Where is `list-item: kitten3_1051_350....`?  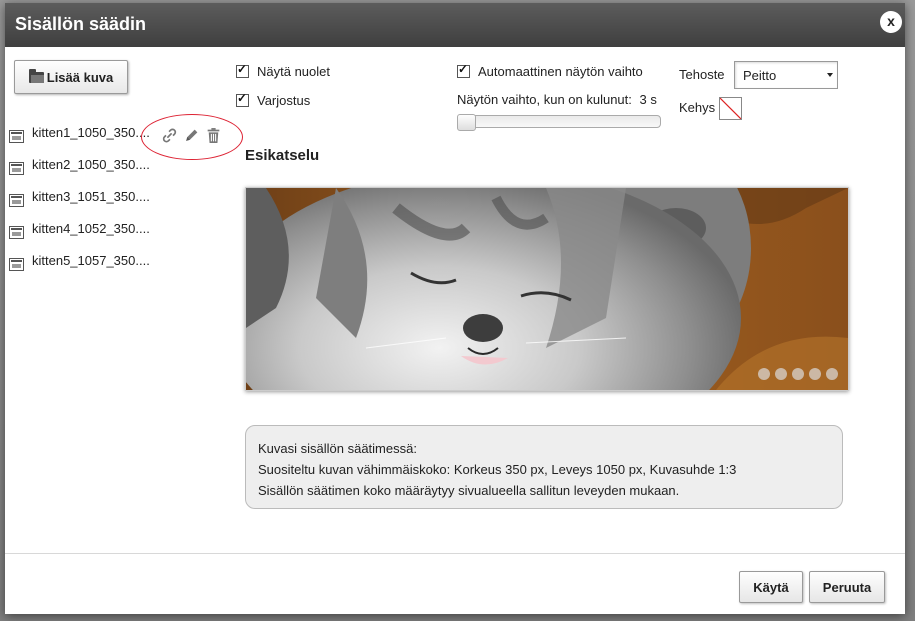 list-item: kitten3_1051_350.... is located at coordinates (124, 205).